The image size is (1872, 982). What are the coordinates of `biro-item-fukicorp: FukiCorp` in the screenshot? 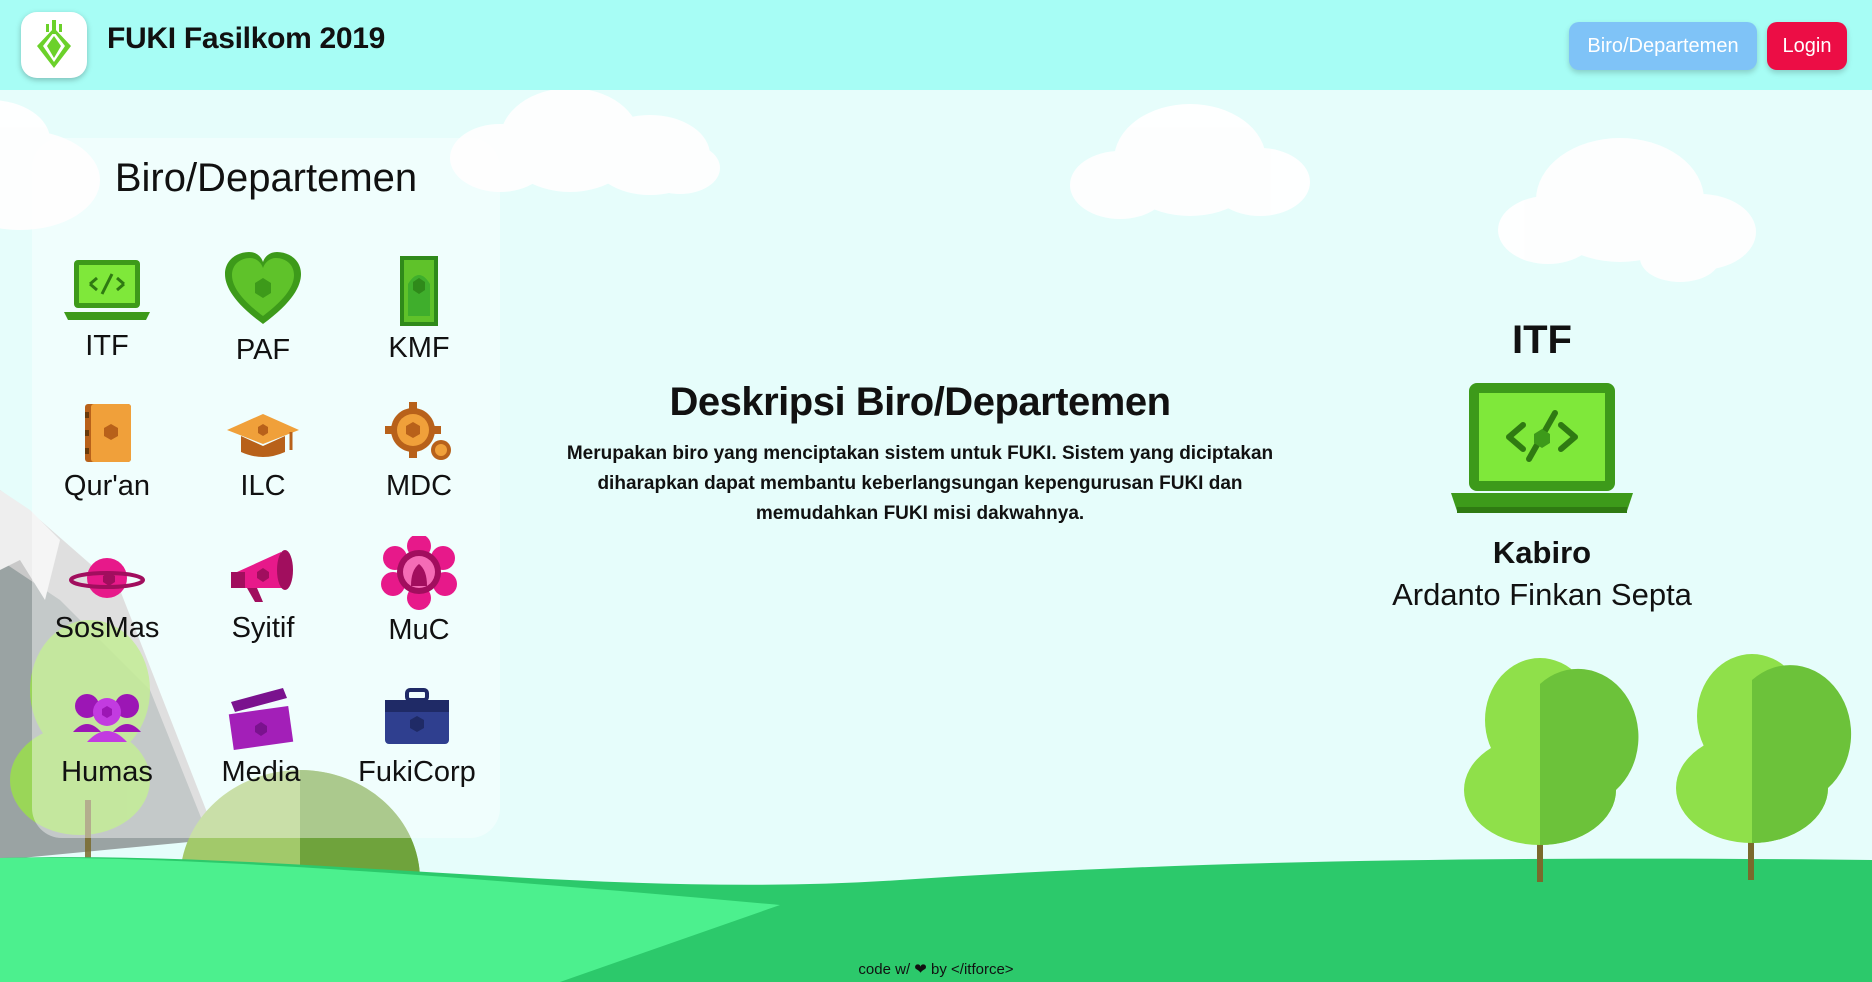 It's located at (417, 737).